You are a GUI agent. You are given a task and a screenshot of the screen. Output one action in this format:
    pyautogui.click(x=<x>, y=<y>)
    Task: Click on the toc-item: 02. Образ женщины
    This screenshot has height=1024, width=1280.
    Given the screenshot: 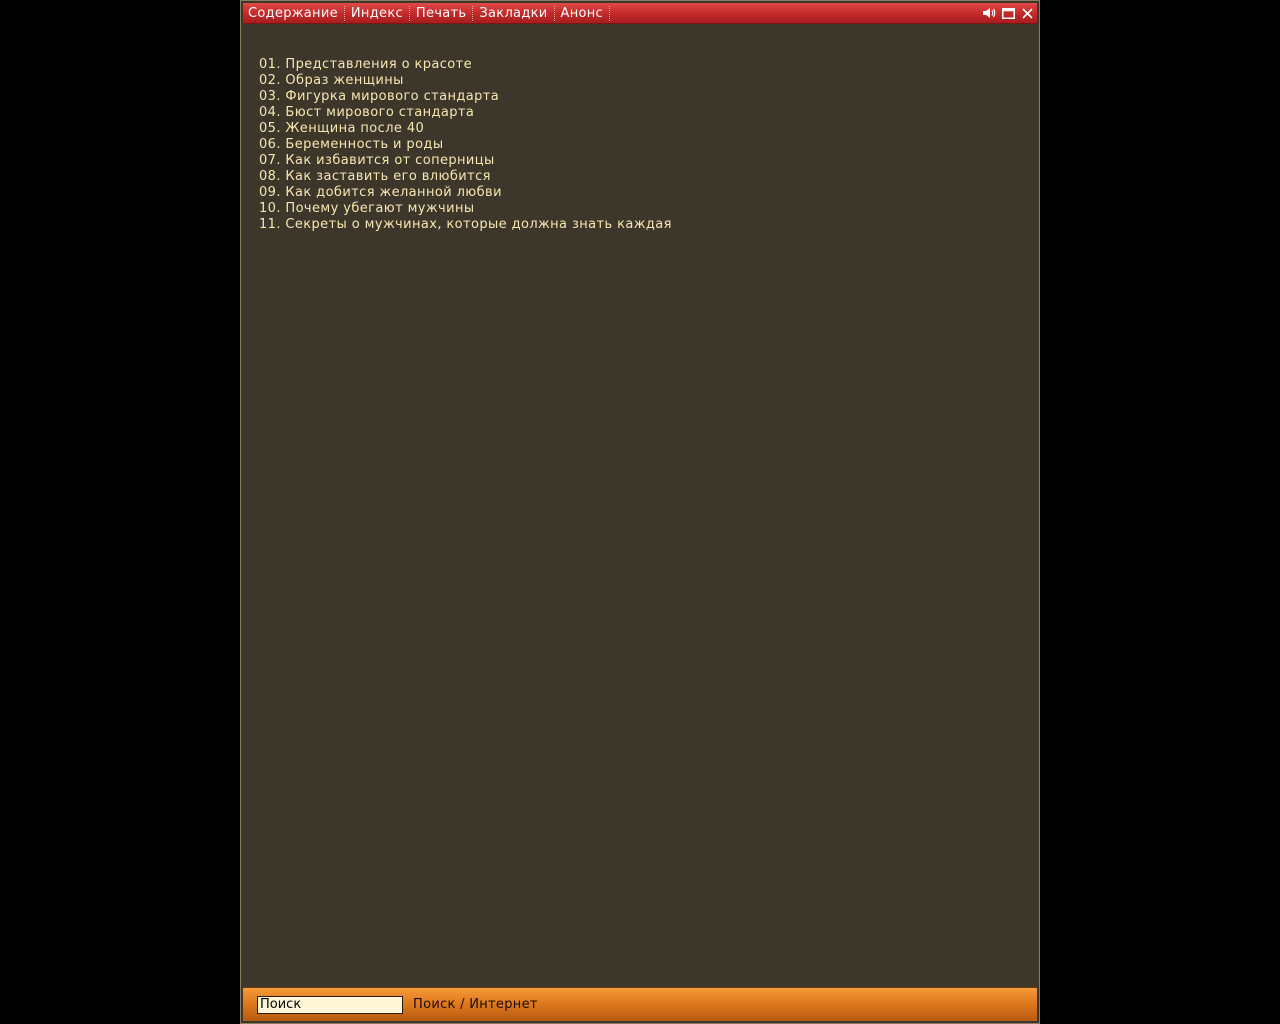 What is the action you would take?
    pyautogui.click(x=465, y=81)
    